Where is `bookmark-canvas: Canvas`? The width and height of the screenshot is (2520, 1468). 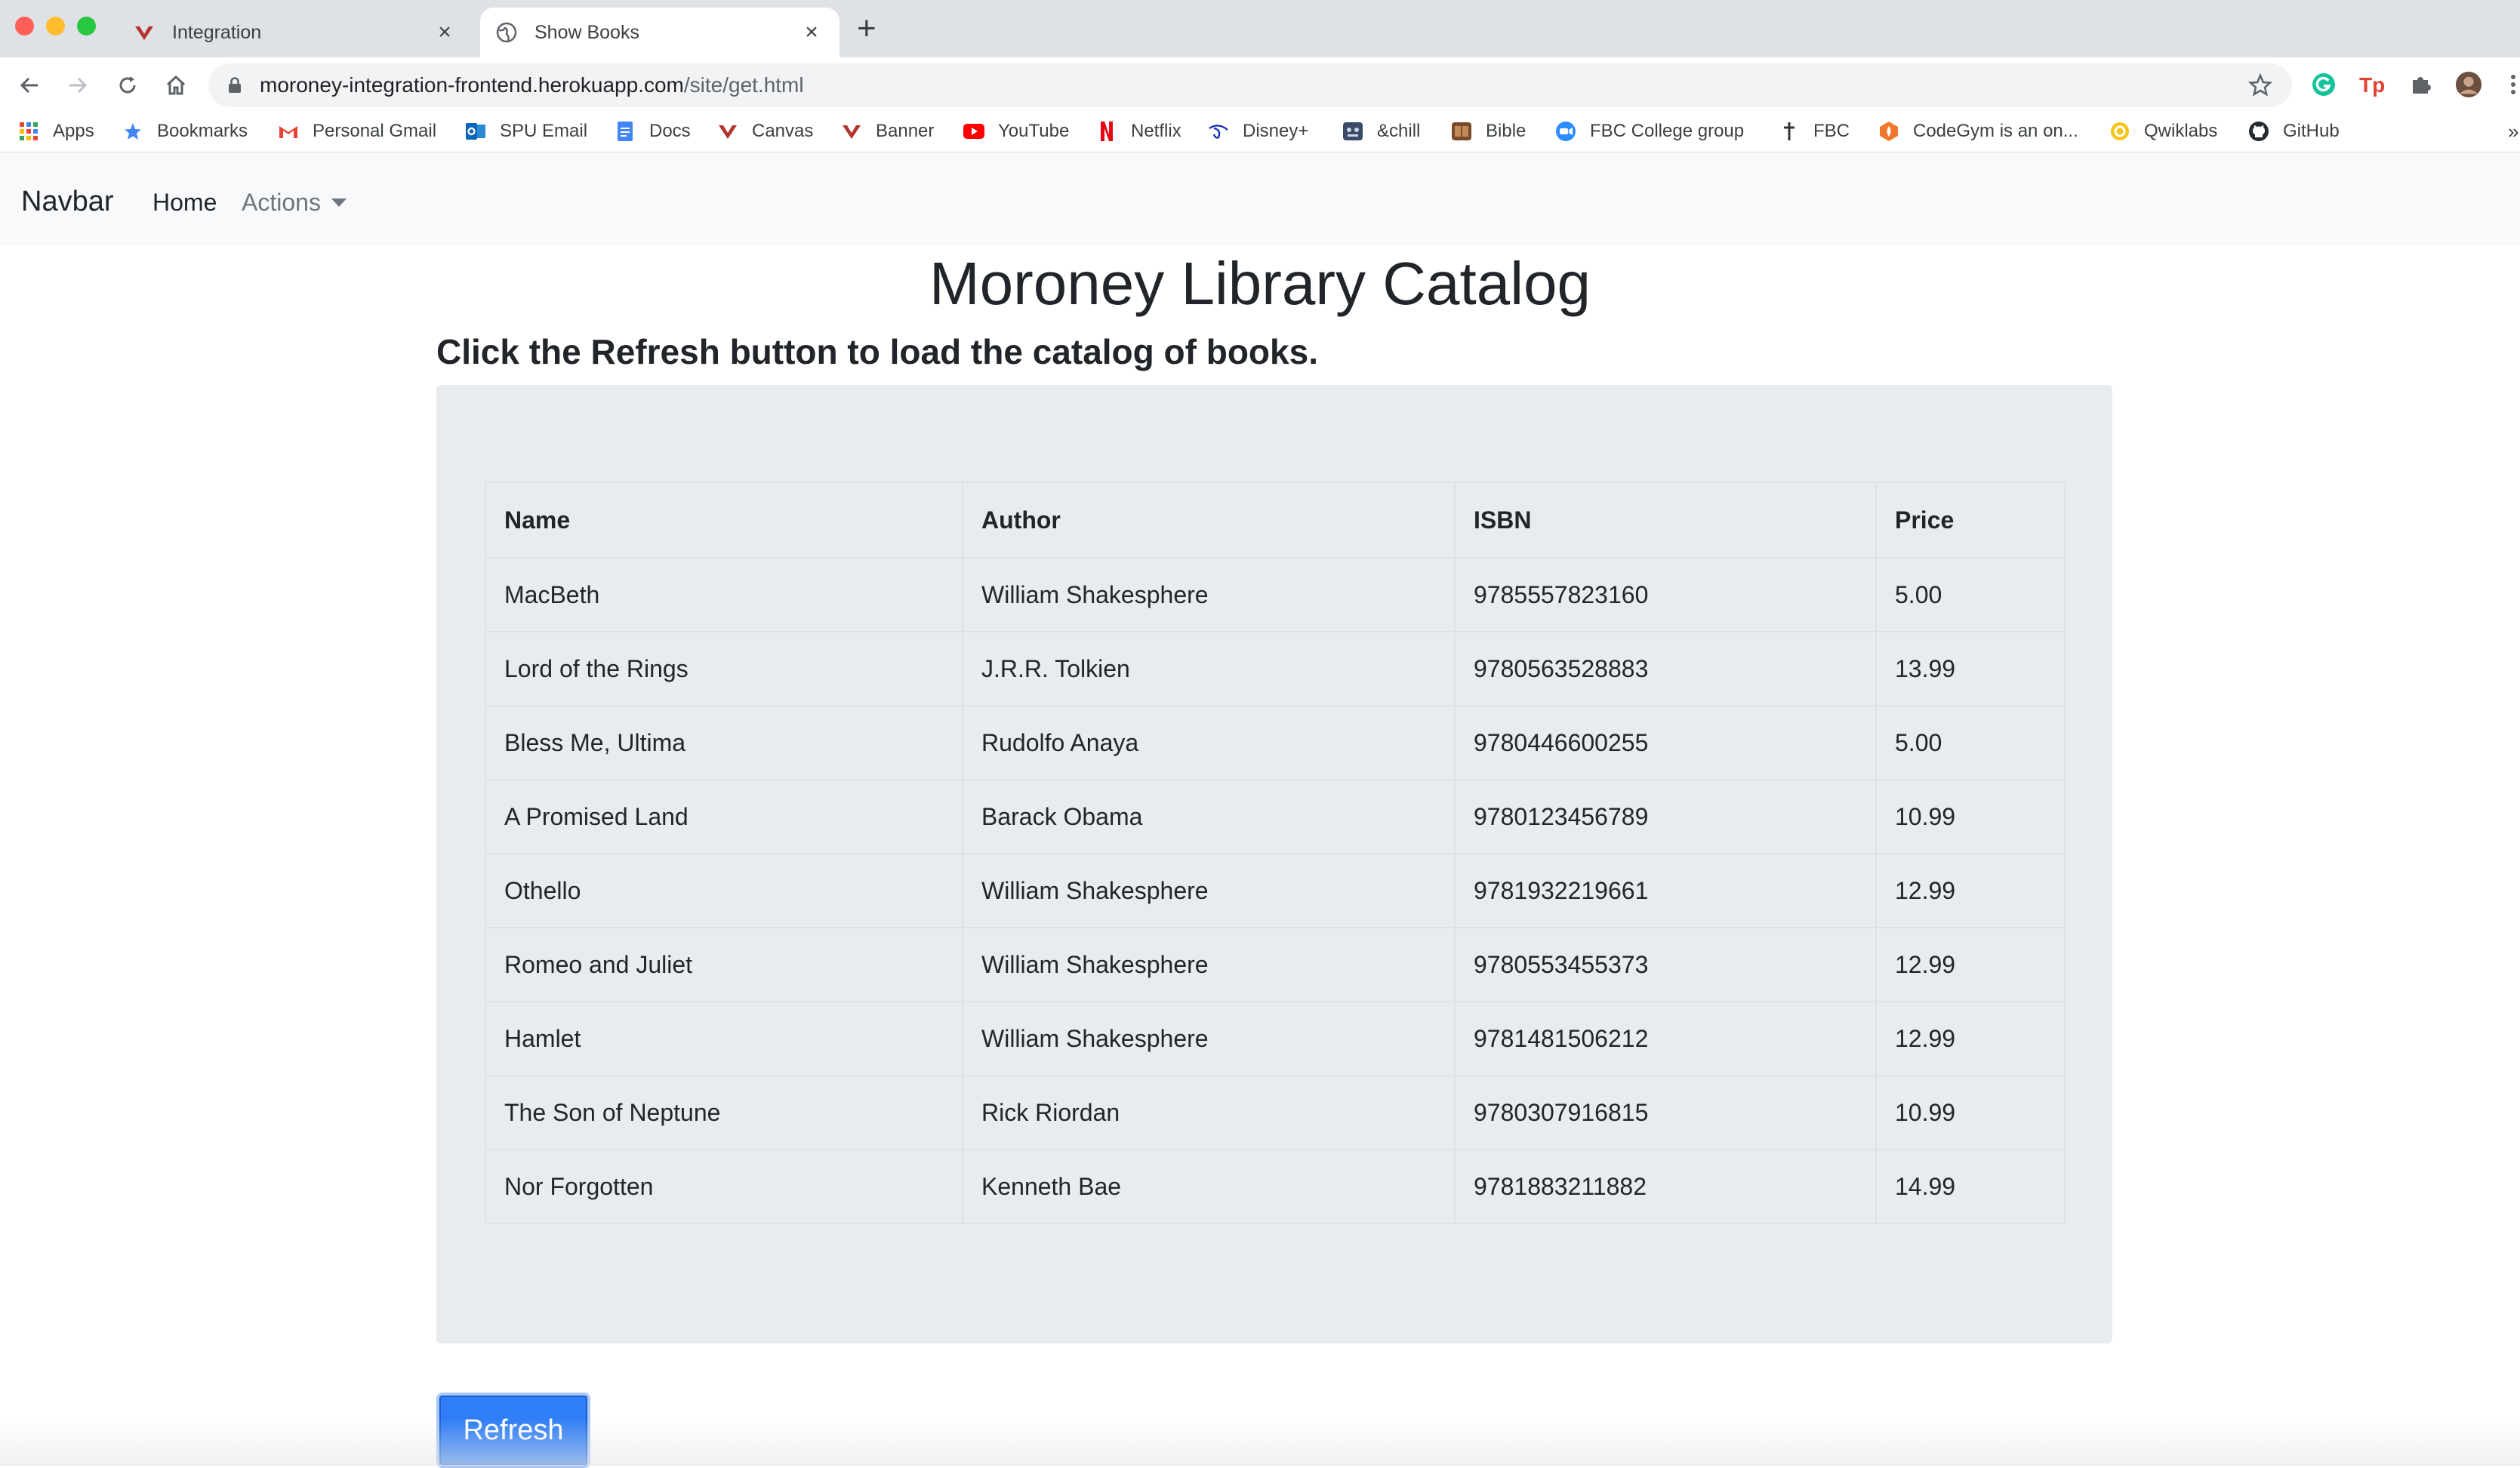 bookmark-canvas: Canvas is located at coordinates (765, 131).